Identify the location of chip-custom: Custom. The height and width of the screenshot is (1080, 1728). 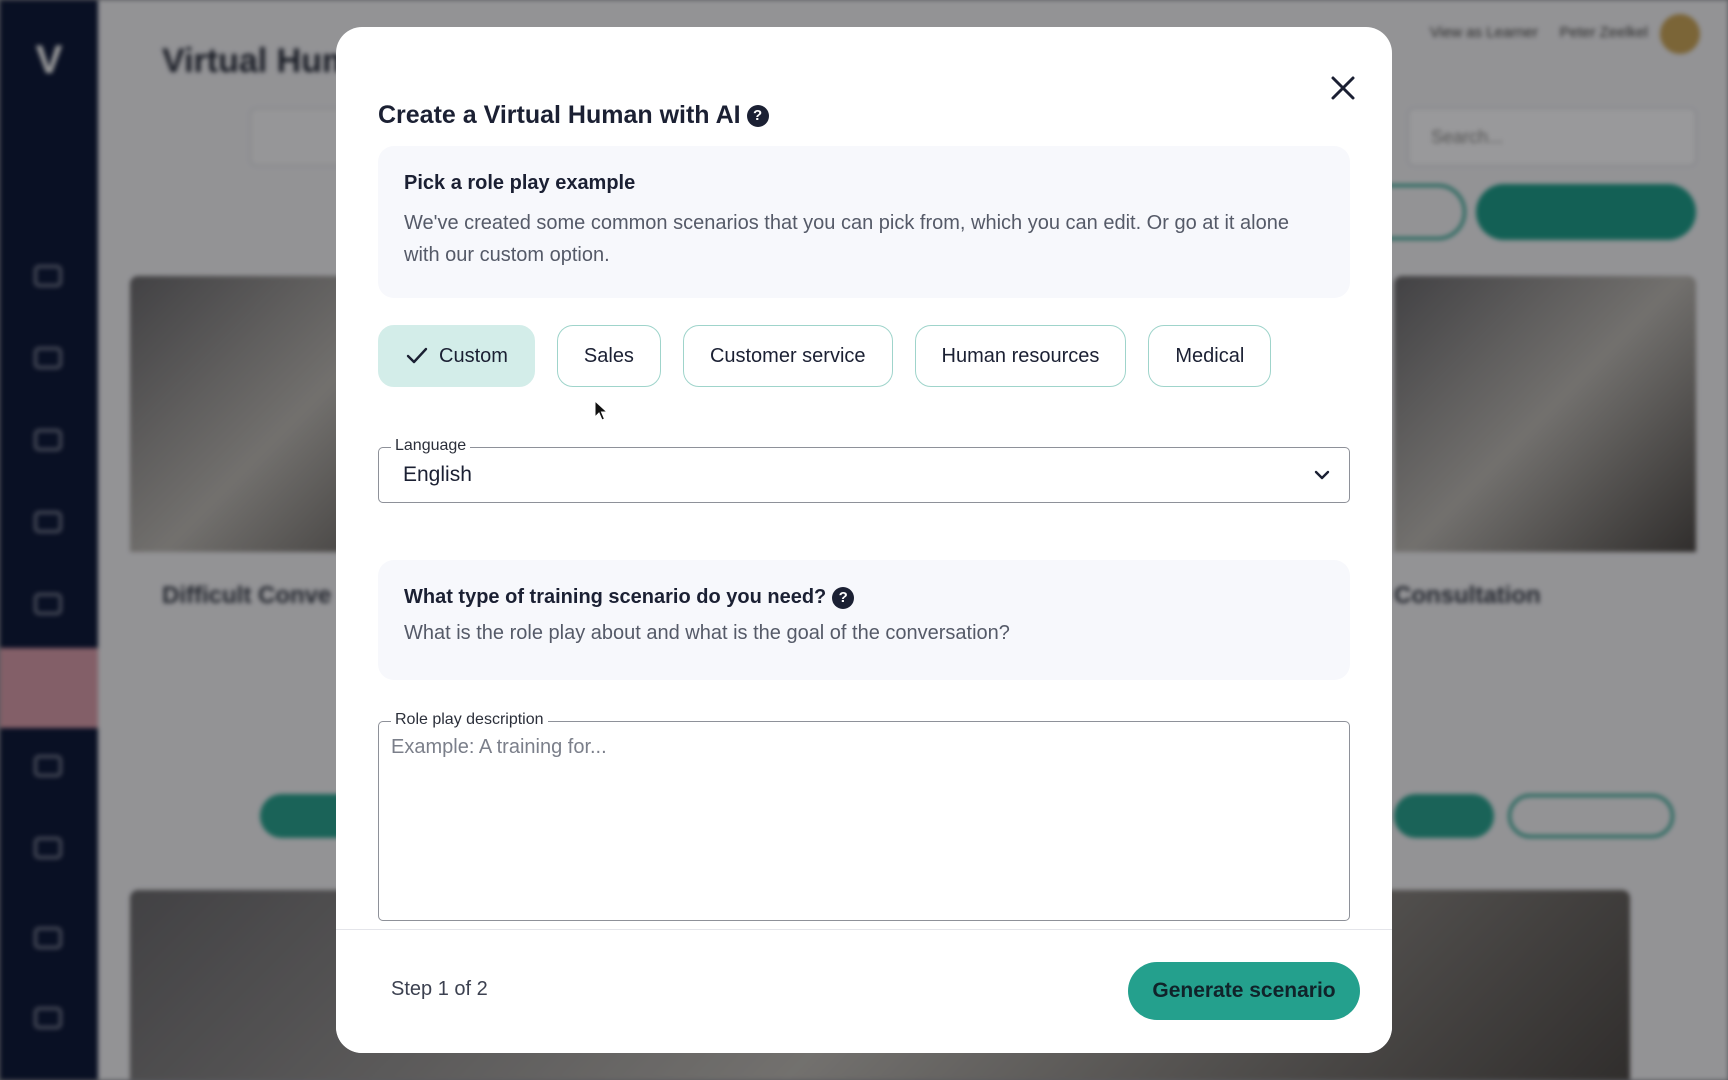
(456, 356).